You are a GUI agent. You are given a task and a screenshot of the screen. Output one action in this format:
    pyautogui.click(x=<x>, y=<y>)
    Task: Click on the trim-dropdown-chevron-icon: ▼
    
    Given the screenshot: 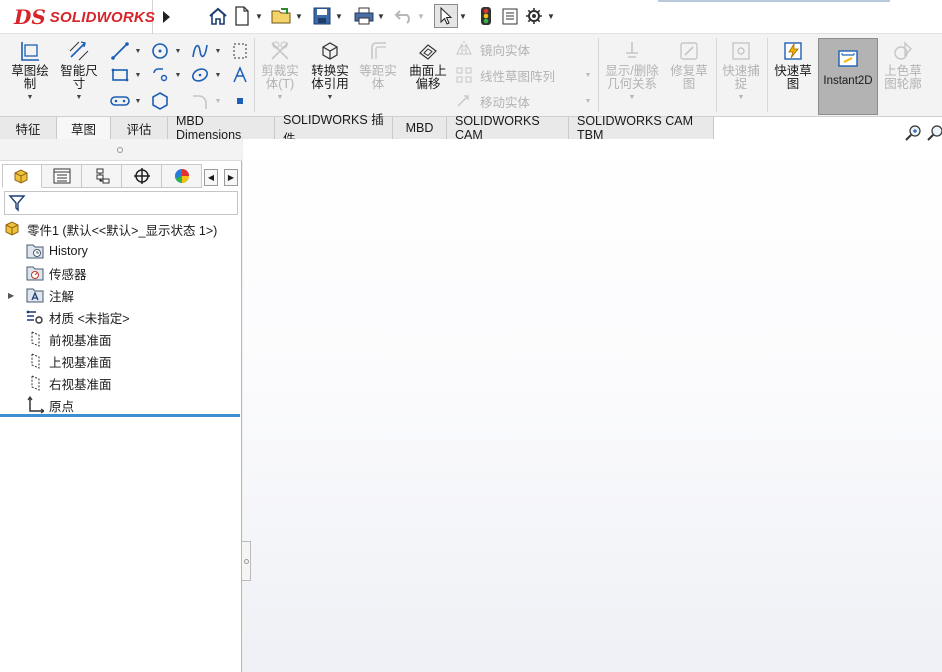 What is the action you would take?
    pyautogui.click(x=280, y=97)
    